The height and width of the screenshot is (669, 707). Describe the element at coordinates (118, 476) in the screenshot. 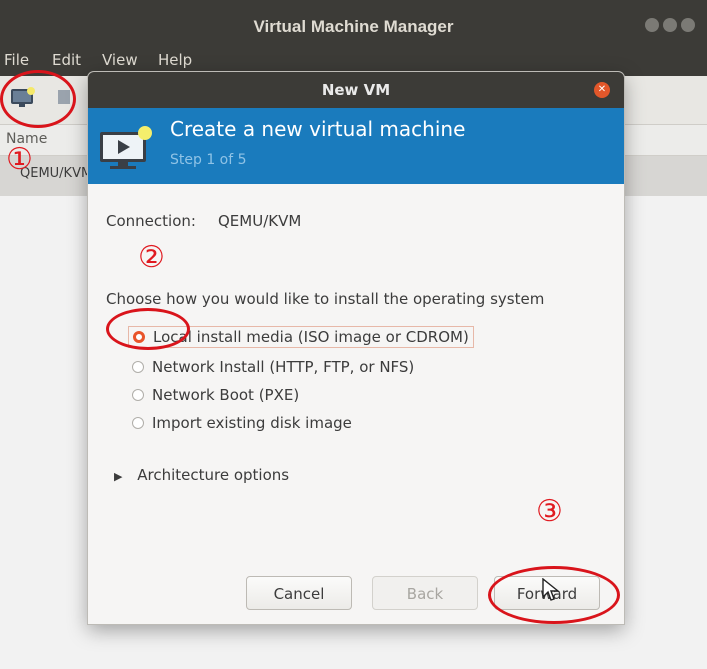

I see `expander-triangle-icon: ▶` at that location.